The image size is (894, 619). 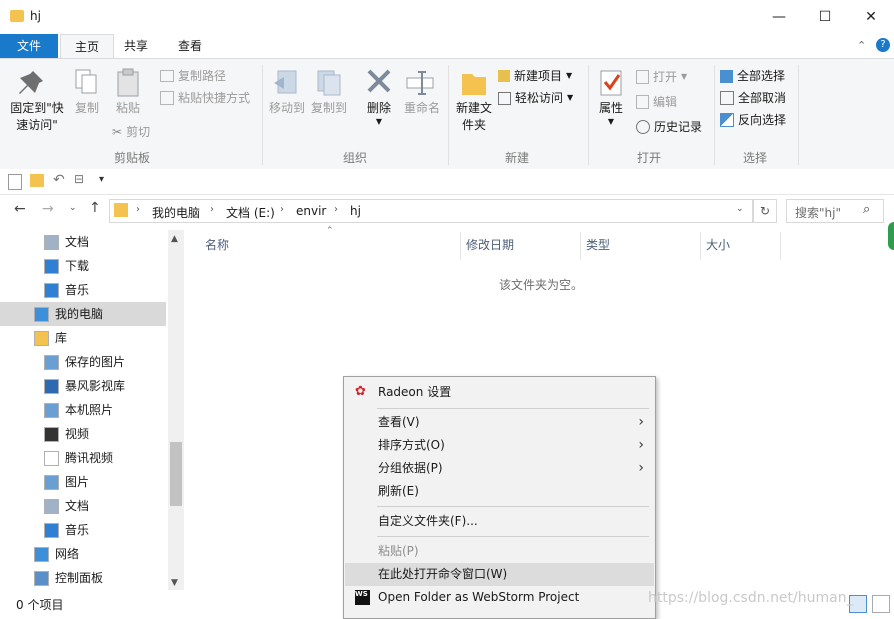 What do you see at coordinates (891, 236) in the screenshot?
I see `green-floating-icon` at bounding box center [891, 236].